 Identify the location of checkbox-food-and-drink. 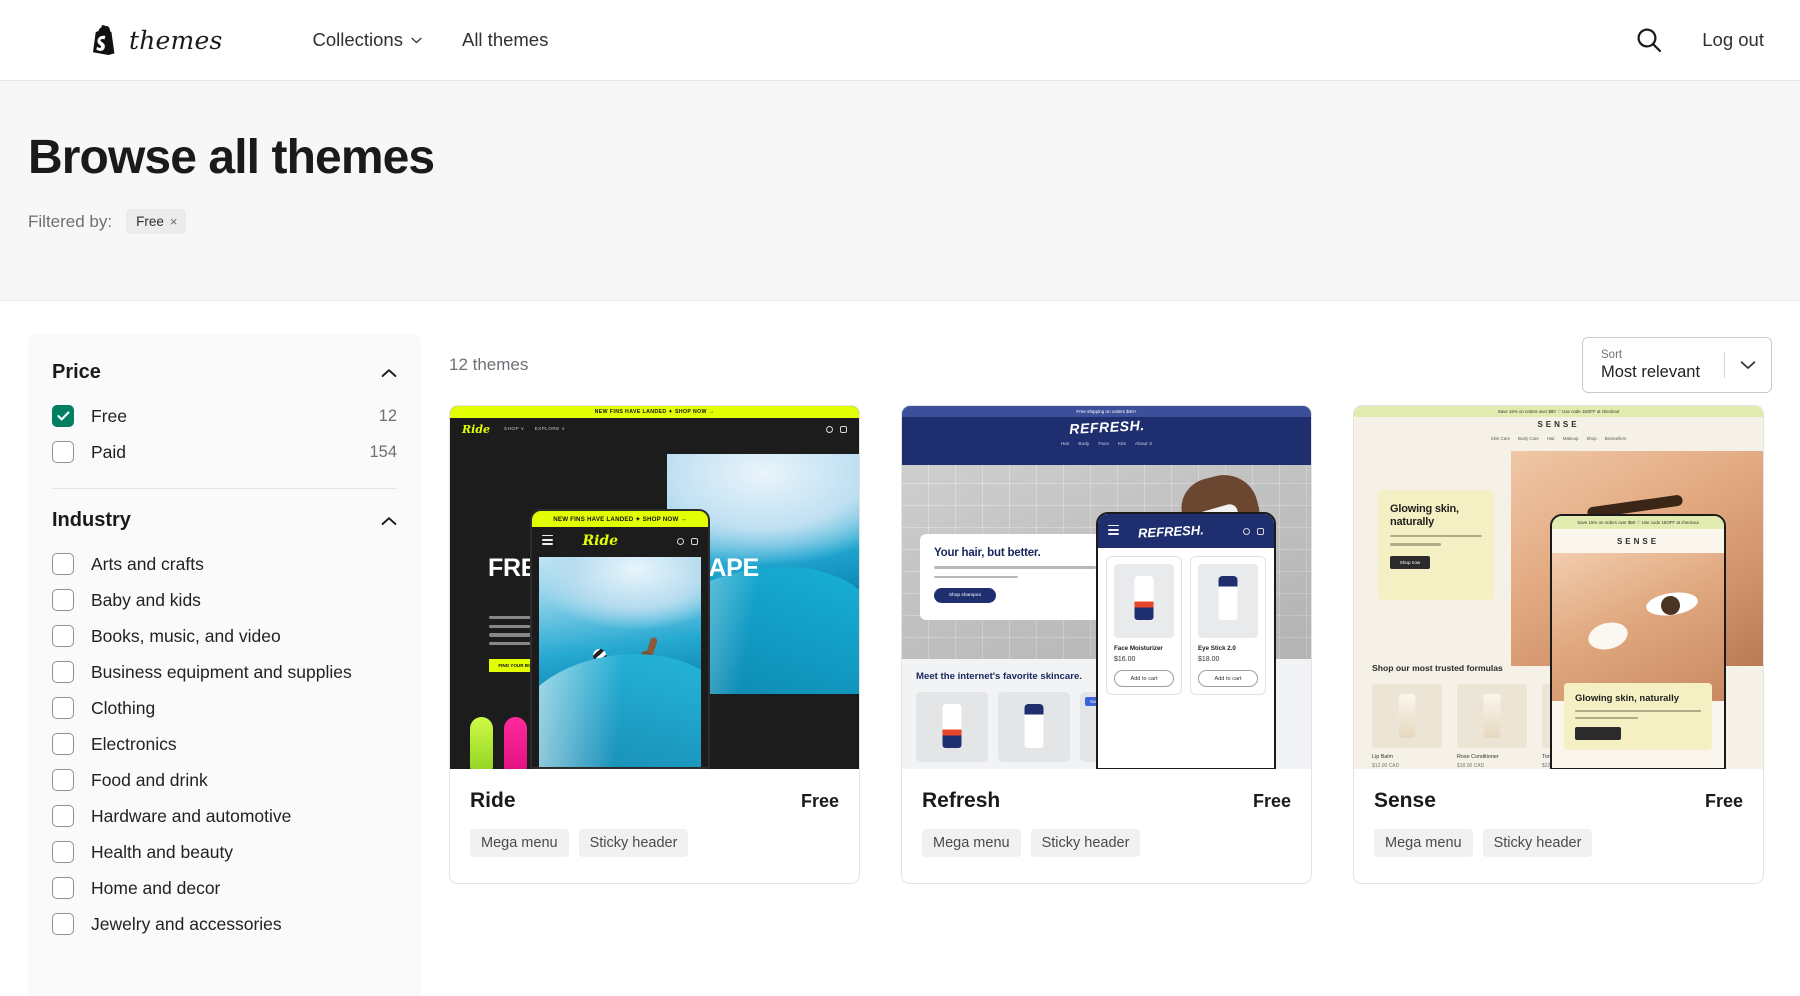
(63, 780).